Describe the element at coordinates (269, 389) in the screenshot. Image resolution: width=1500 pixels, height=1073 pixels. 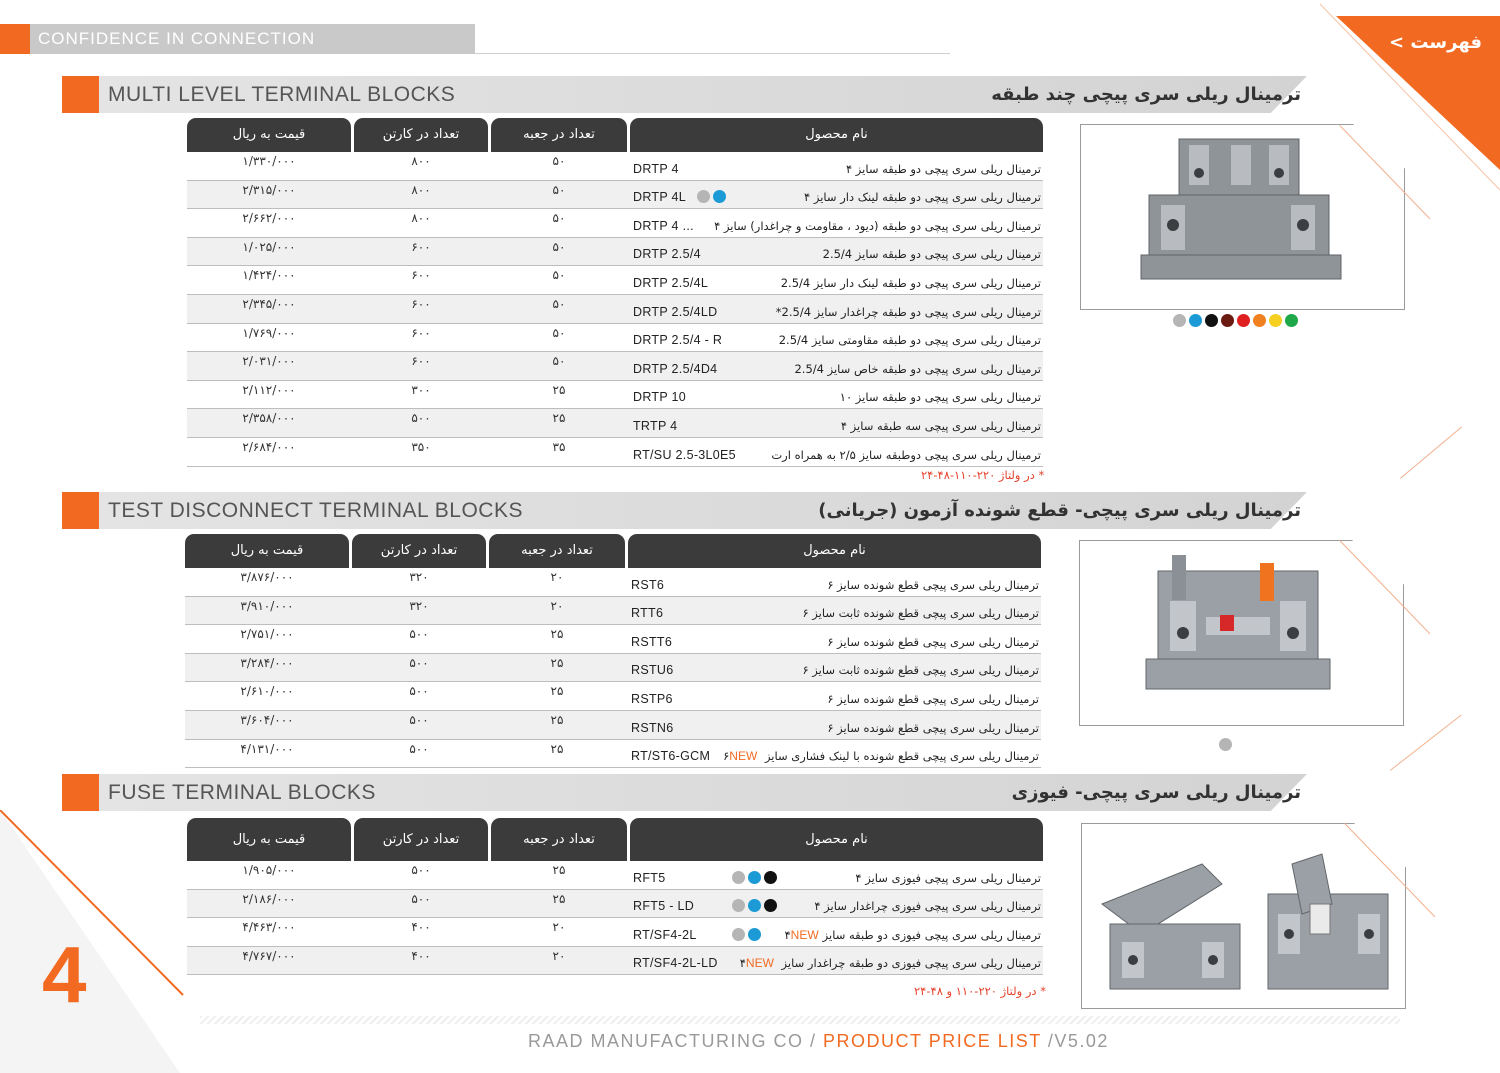
I see `price-cell: ۲/۱۱۲/۰۰۰` at that location.